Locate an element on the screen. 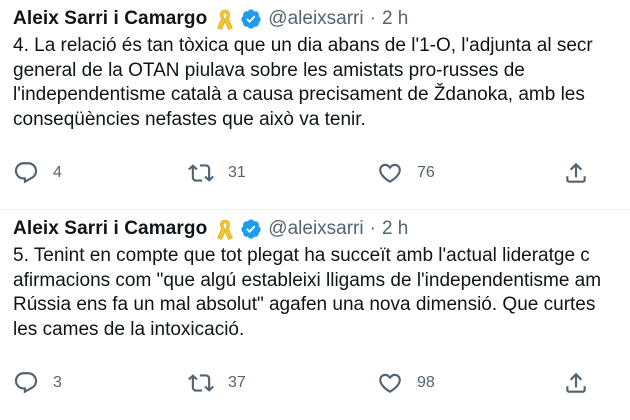 The height and width of the screenshot is (420, 630). retweet-button: 37 is located at coordinates (217, 383).